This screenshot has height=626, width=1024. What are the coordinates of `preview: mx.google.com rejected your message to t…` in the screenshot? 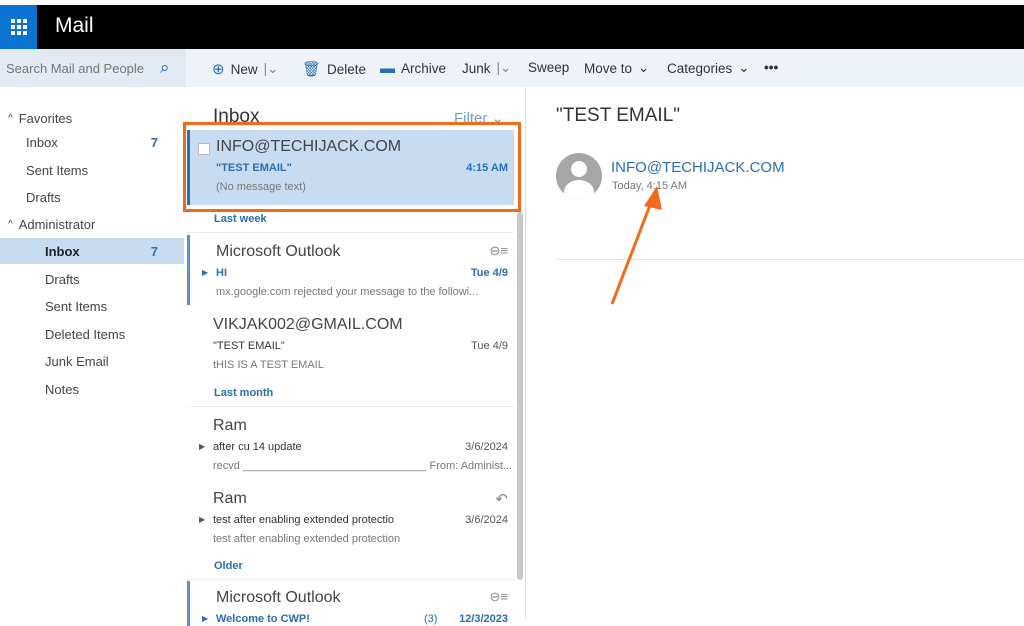 It's located at (347, 292).